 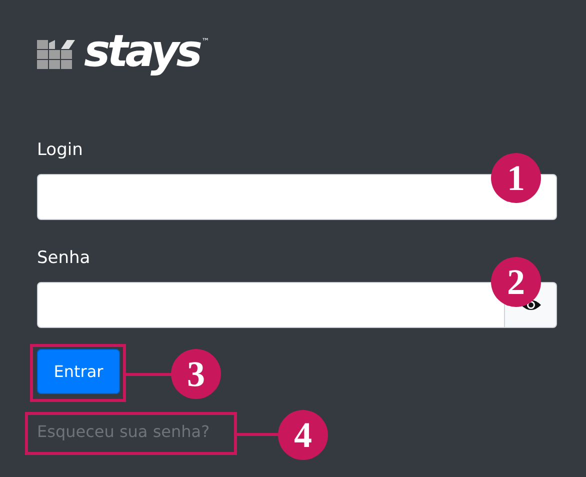 I want to click on number-badge: 1, so click(x=516, y=178).